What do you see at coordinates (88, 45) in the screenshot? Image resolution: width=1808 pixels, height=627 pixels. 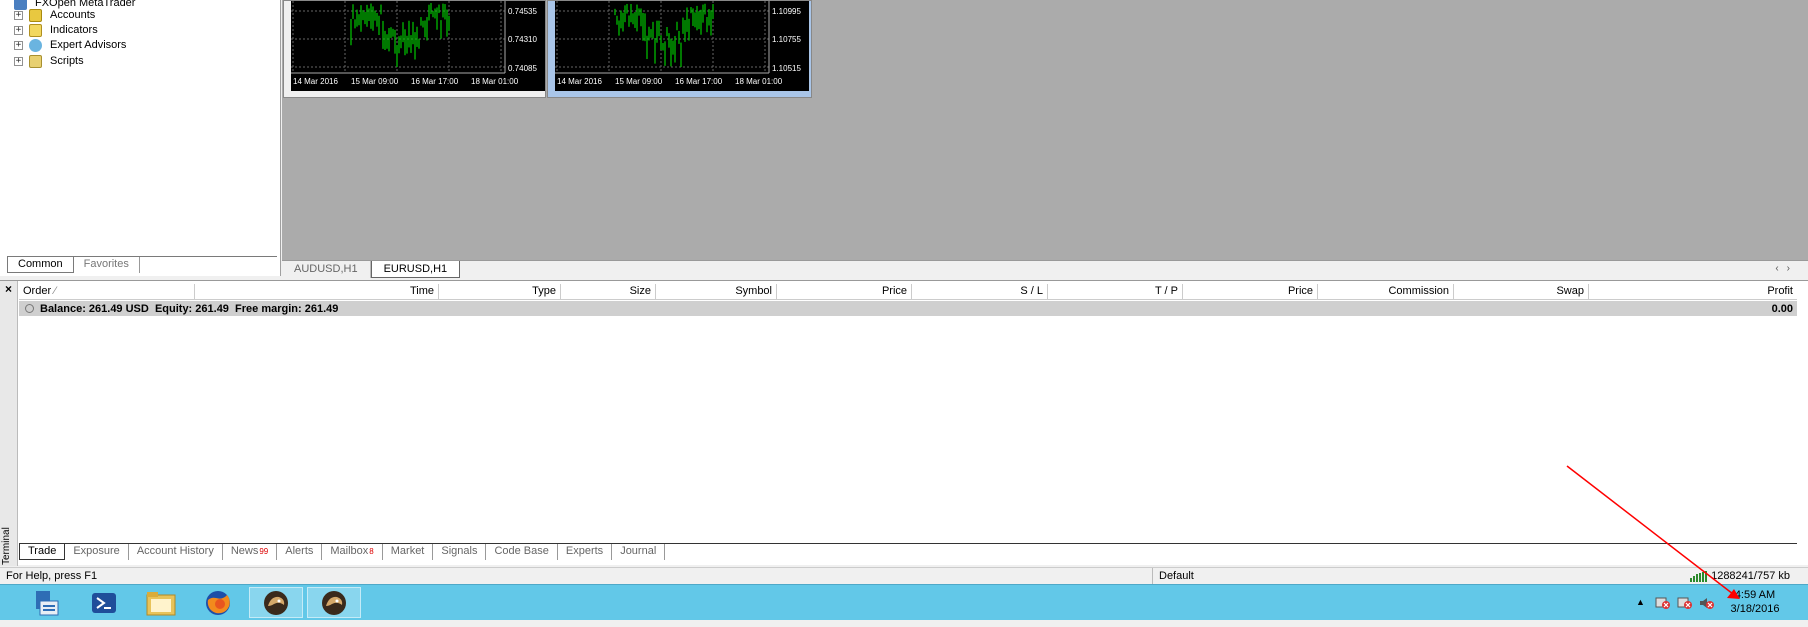 I see `navigator-item-label: Expert Advisors` at bounding box center [88, 45].